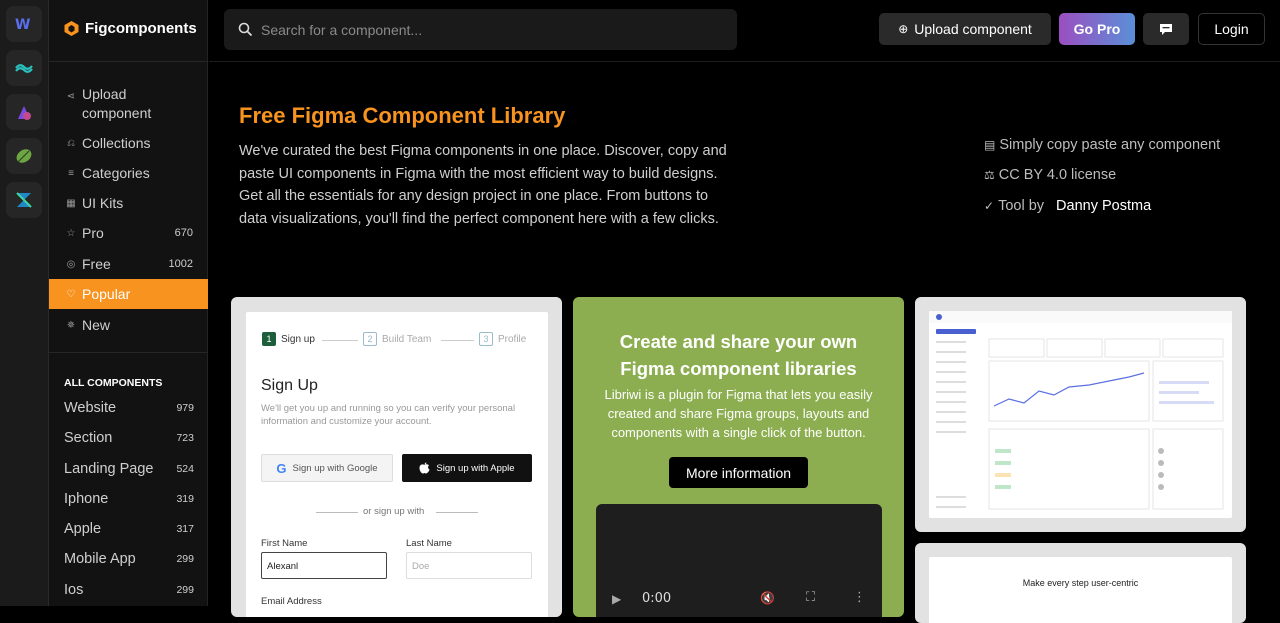  Describe the element at coordinates (24, 68) in the screenshot. I see `tailwind-icon` at that location.